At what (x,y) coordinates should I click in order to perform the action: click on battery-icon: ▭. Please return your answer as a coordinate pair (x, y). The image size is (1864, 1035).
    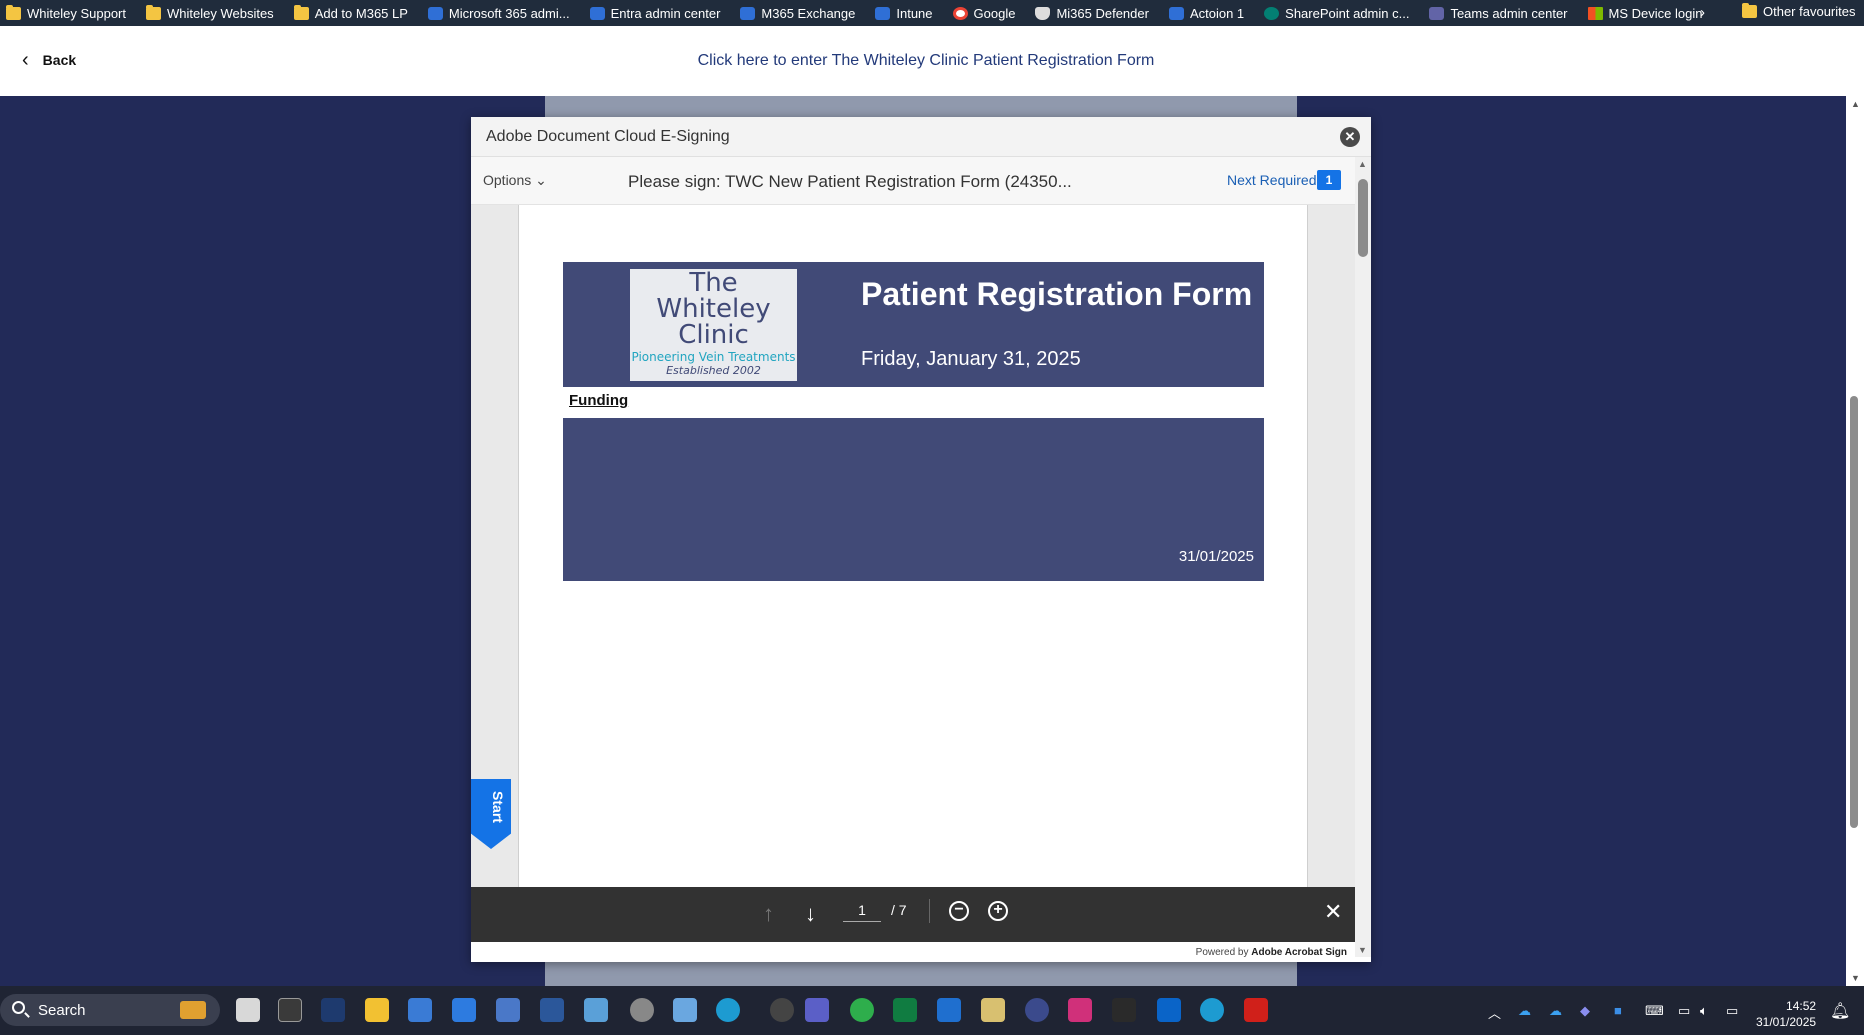
    Looking at the image, I should click on (1732, 1011).